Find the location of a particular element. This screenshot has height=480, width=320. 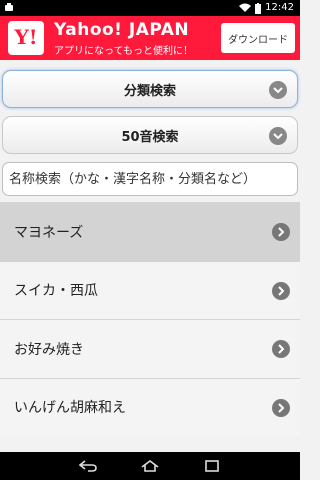

download-button: ダウンロード is located at coordinates (258, 38).